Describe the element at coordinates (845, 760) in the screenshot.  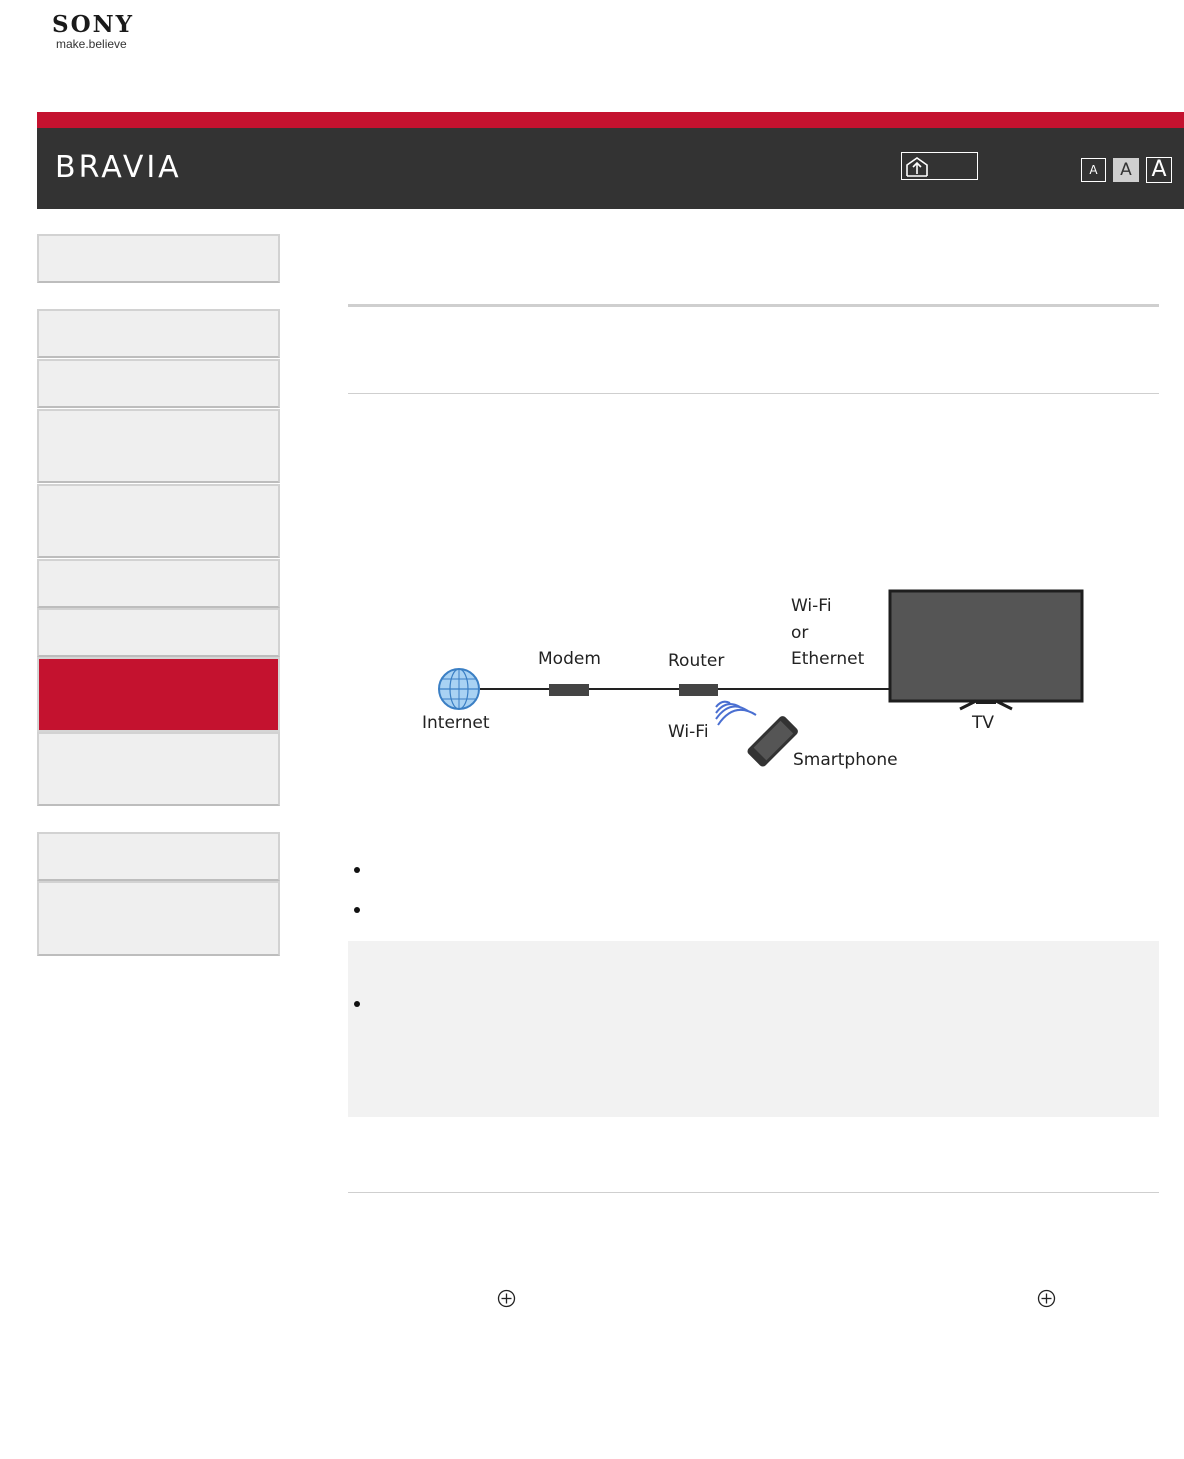
I see `diagram-label-smartphone: Smartphone` at that location.